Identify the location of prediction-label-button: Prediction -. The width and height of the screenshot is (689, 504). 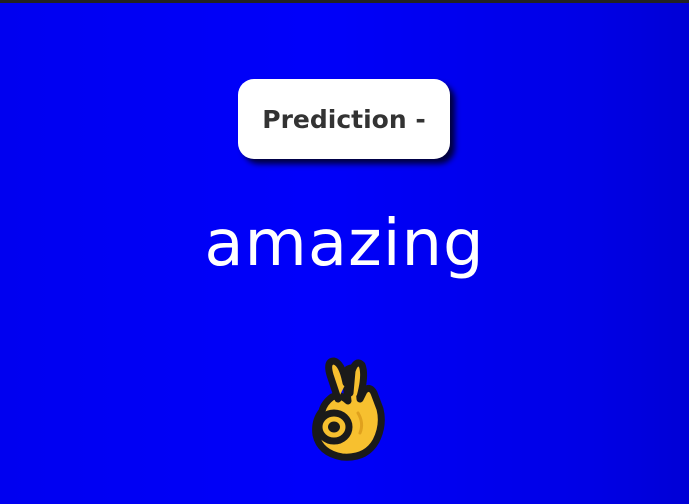
(344, 119).